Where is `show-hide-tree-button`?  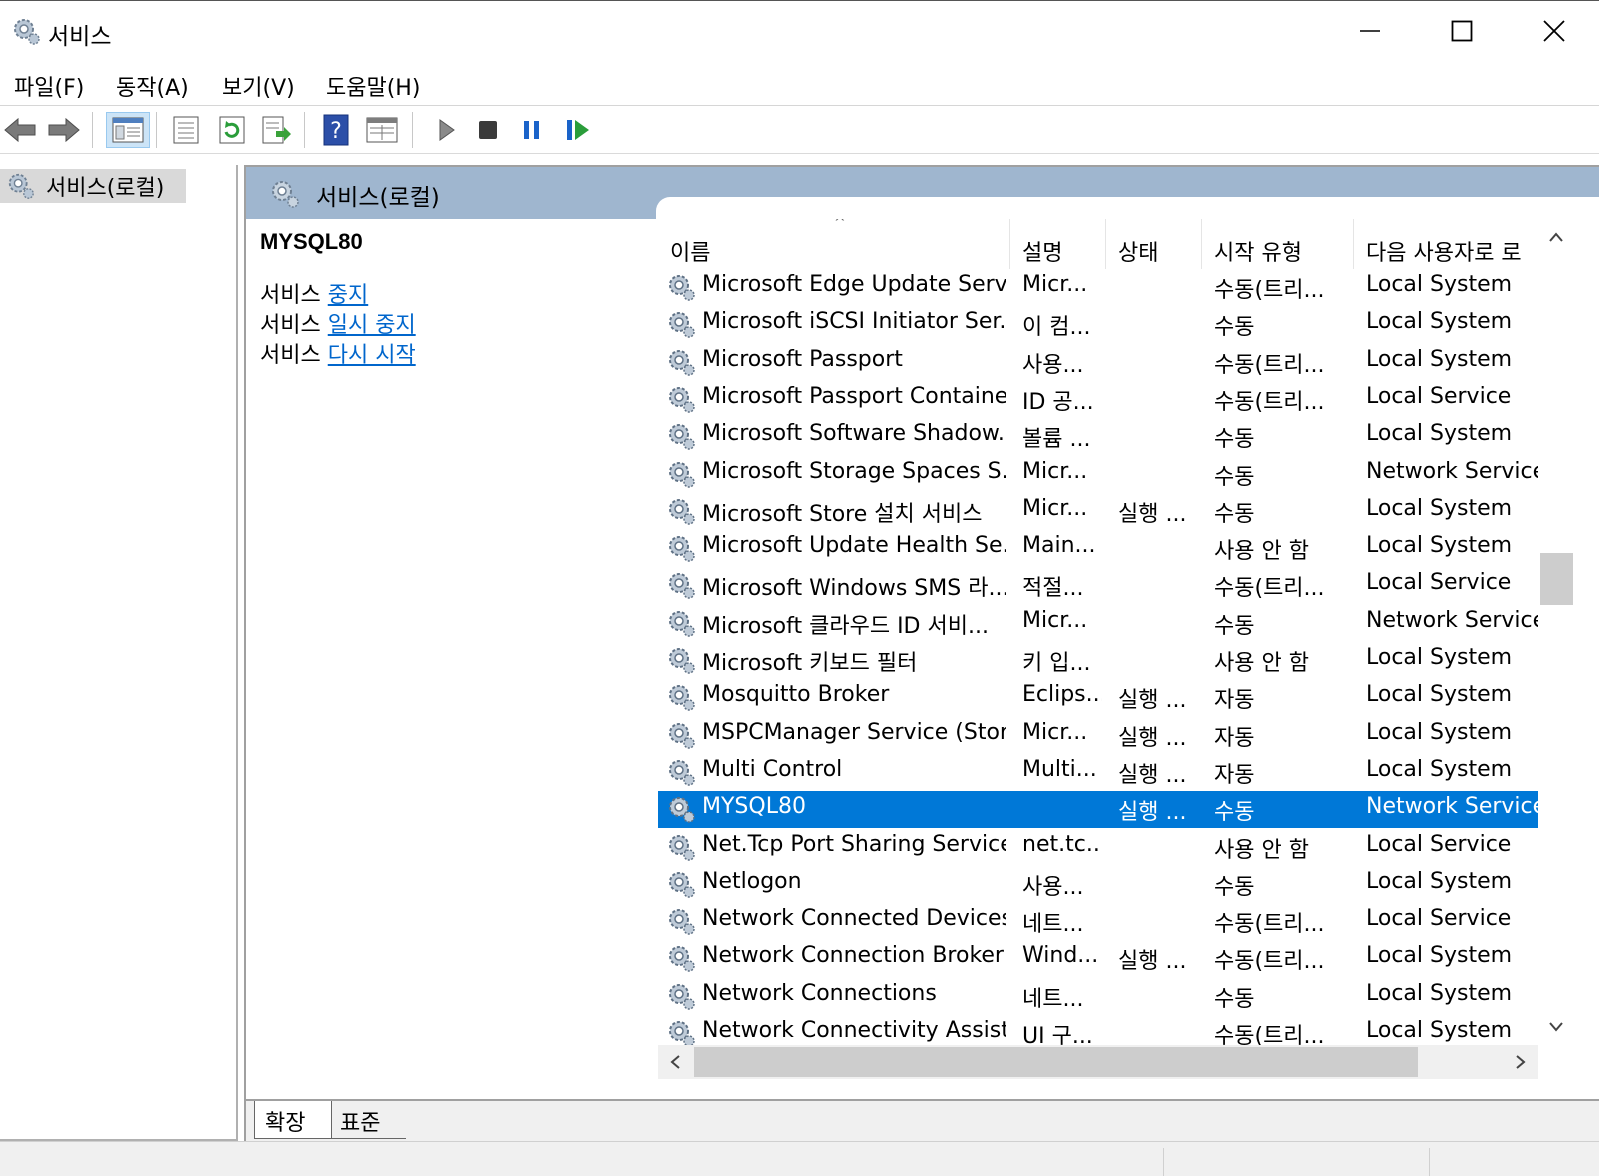 show-hide-tree-button is located at coordinates (128, 130).